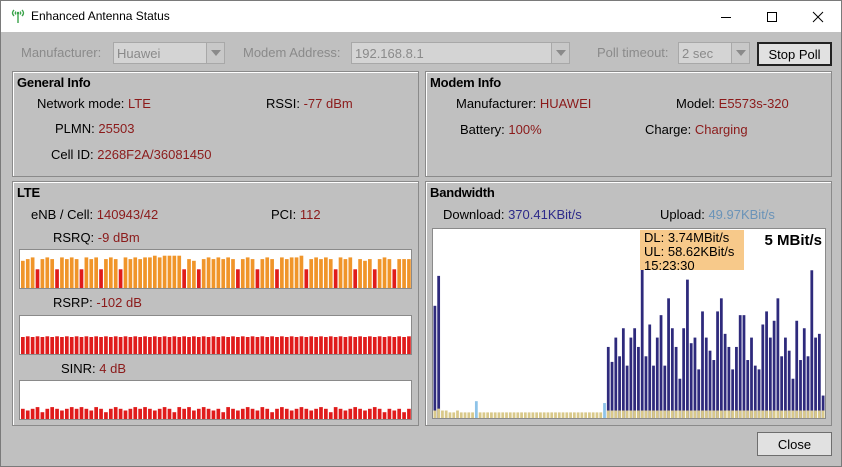 Image resolution: width=842 pixels, height=467 pixels. I want to click on poll-timeout-label: Poll timeout:, so click(633, 52).